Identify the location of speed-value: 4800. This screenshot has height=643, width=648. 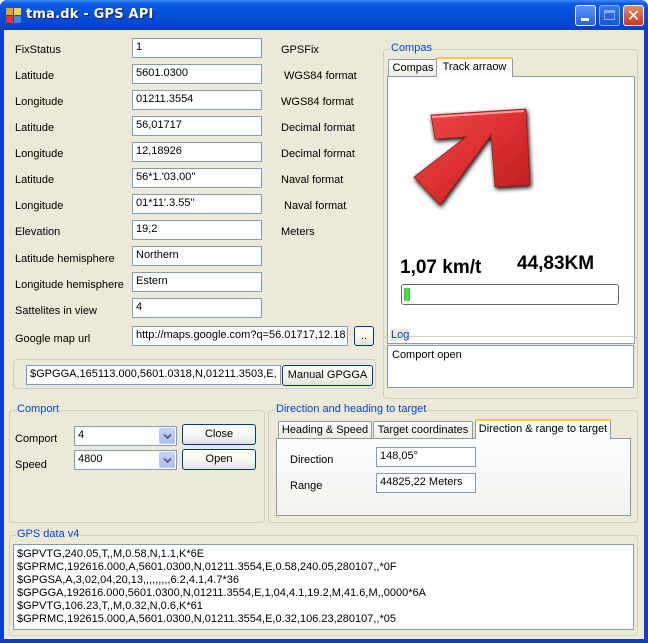
(90, 459).